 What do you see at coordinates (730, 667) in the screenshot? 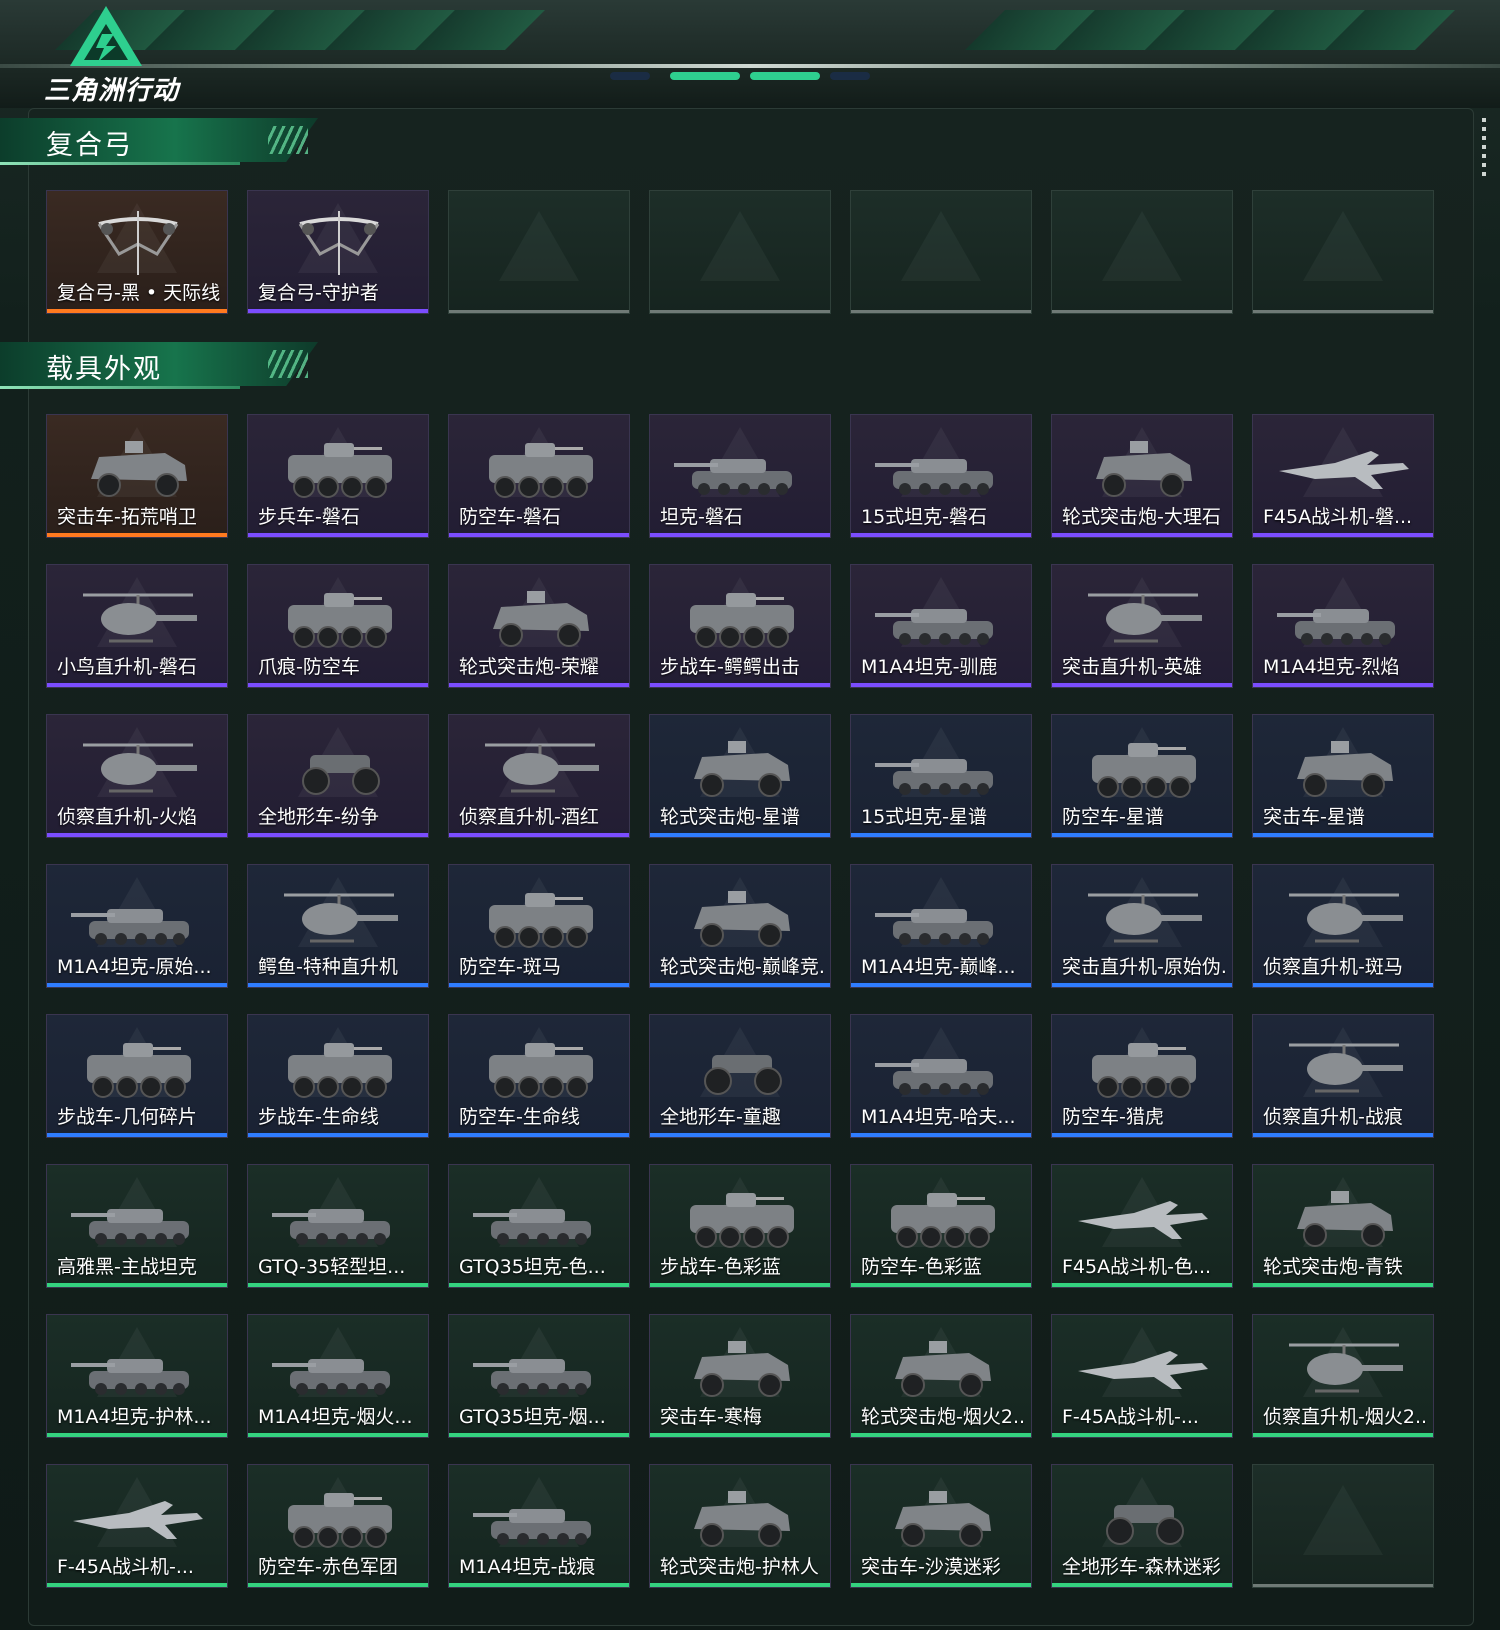
I see `skin-name: 步战车-鳄鳄出击` at bounding box center [730, 667].